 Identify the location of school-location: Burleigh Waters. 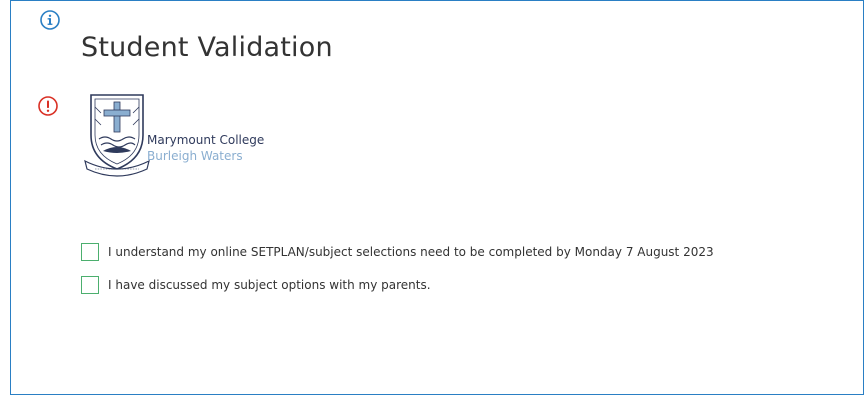
(195, 156).